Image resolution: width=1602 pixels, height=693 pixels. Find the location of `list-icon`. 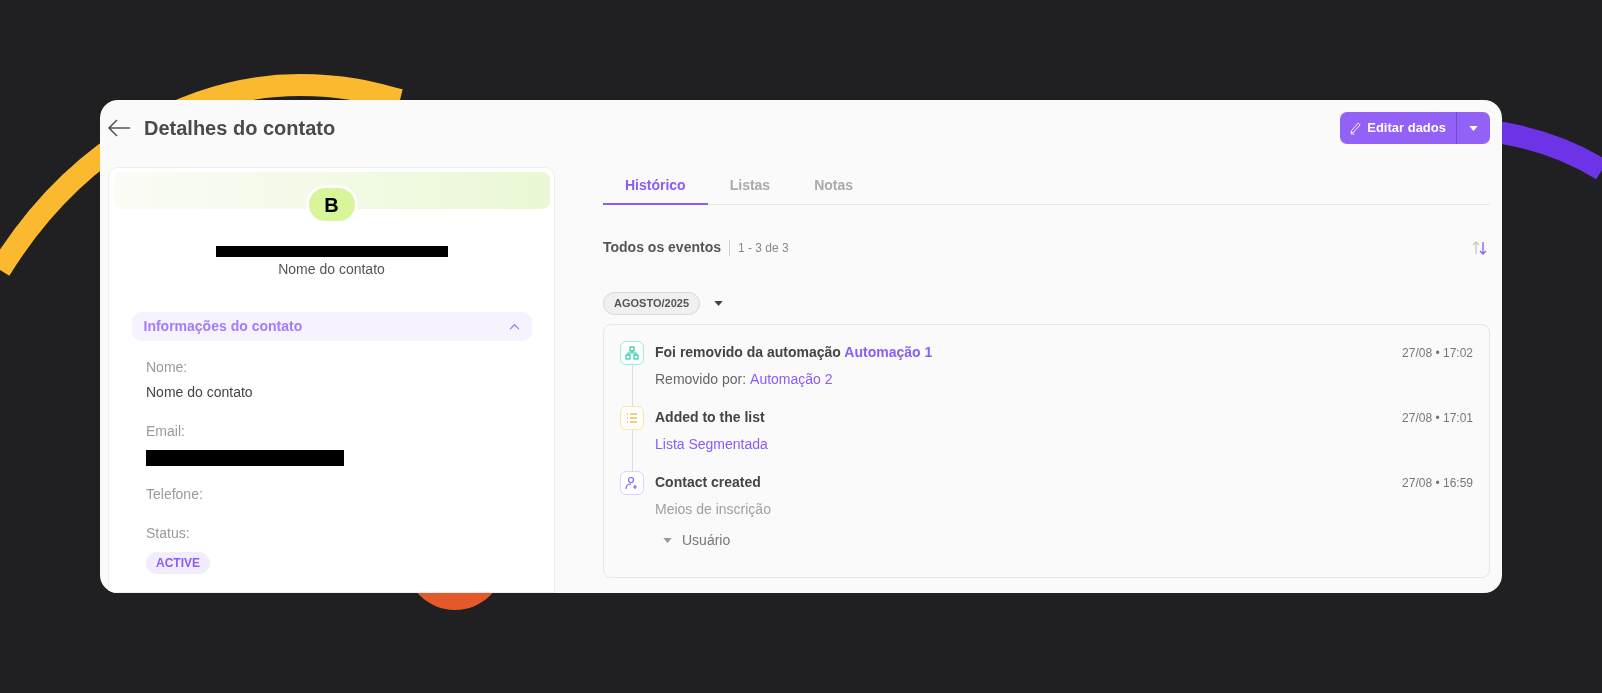

list-icon is located at coordinates (632, 417).